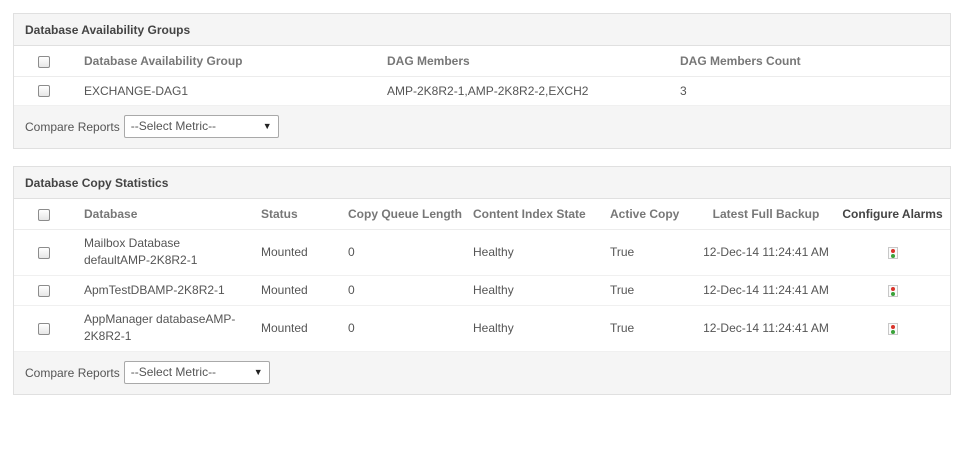 Image resolution: width=967 pixels, height=472 pixels. What do you see at coordinates (533, 61) in the screenshot?
I see `col-dag-members: DAG Members` at bounding box center [533, 61].